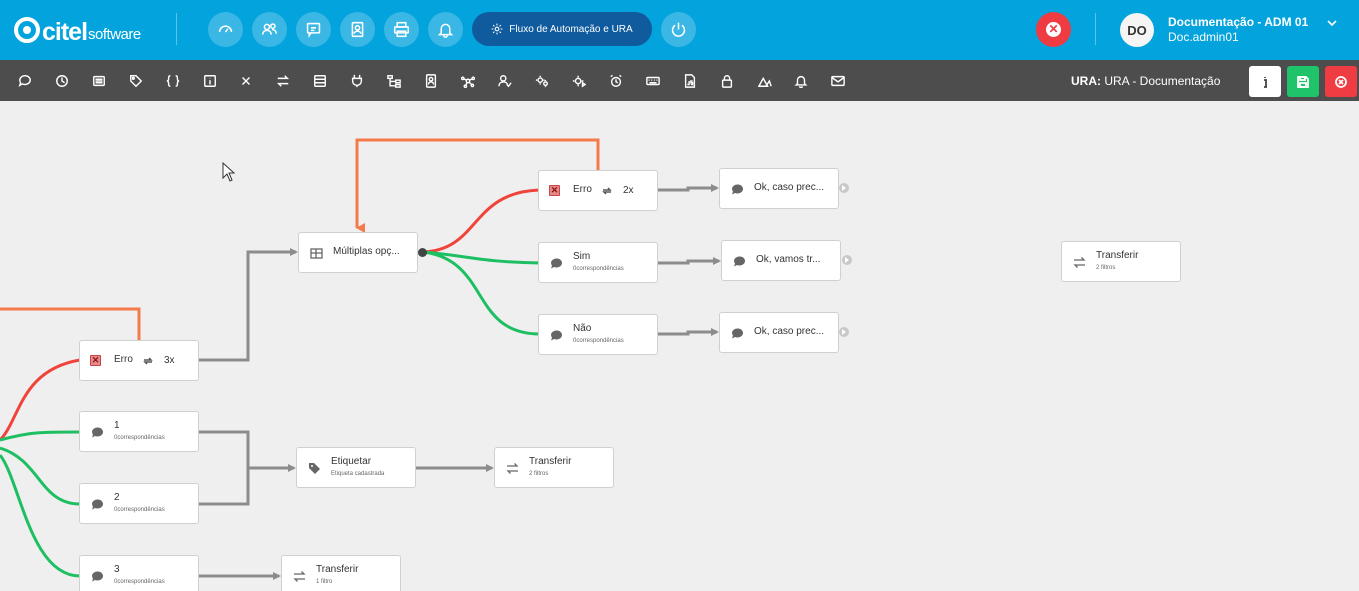 The width and height of the screenshot is (1359, 591). I want to click on save-button, so click(1303, 81).